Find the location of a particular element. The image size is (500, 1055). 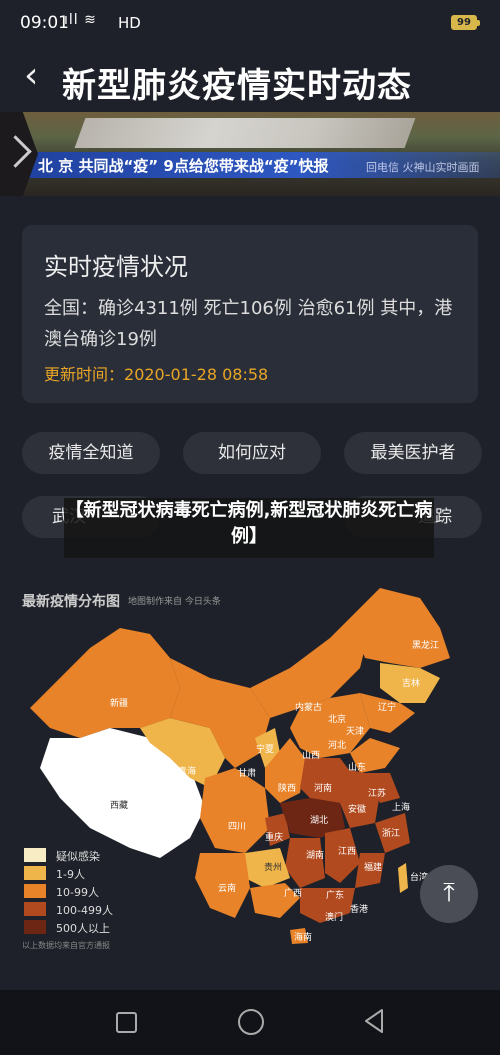

circle-icon is located at coordinates (251, 1022).